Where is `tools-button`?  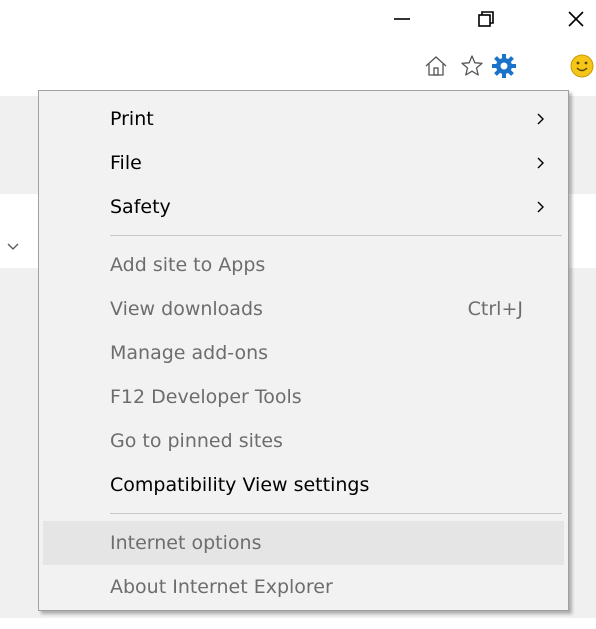 tools-button is located at coordinates (504, 66).